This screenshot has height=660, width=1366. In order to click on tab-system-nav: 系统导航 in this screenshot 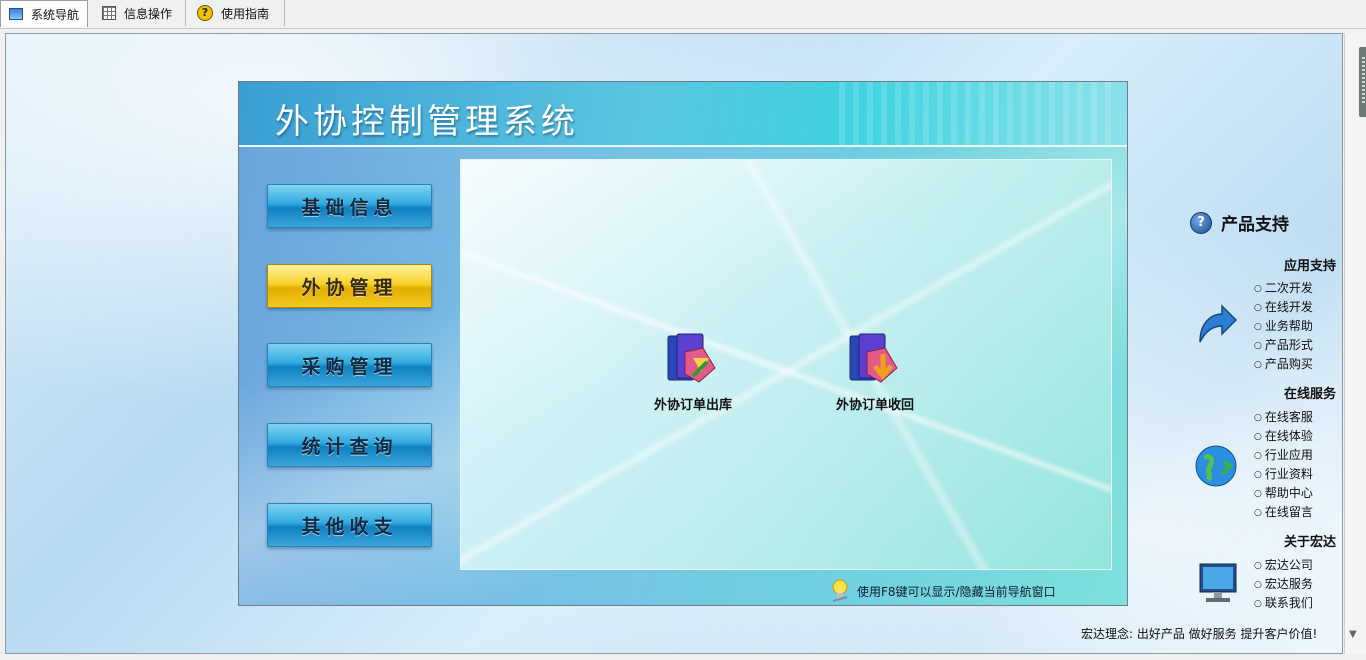, I will do `click(44, 13)`.